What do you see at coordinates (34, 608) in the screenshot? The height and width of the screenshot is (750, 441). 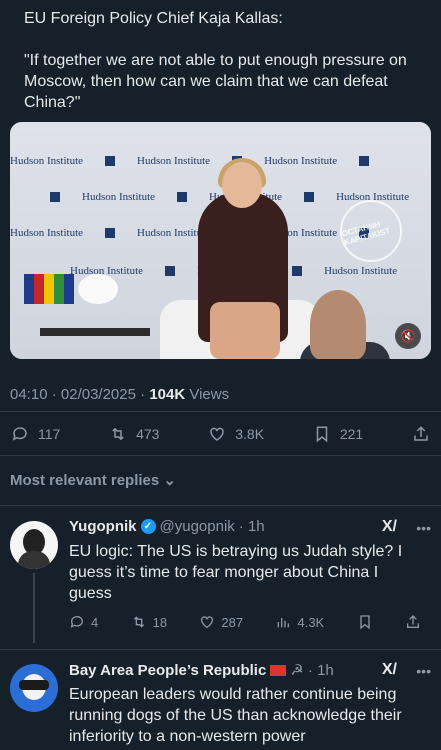 I see `thread-line` at bounding box center [34, 608].